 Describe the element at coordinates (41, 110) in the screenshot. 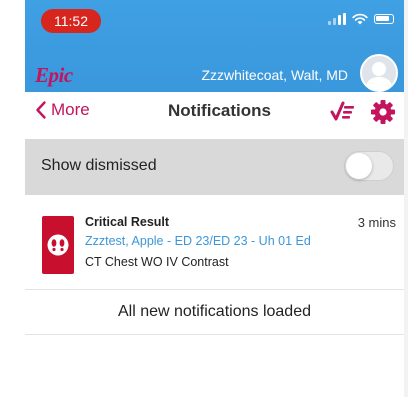

I see `chevron-left-icon` at that location.